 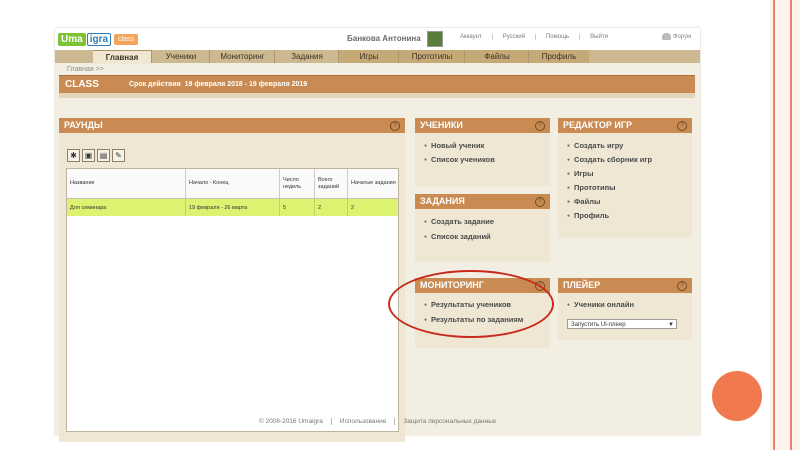 I want to click on class-header-strip, so click(x=377, y=95).